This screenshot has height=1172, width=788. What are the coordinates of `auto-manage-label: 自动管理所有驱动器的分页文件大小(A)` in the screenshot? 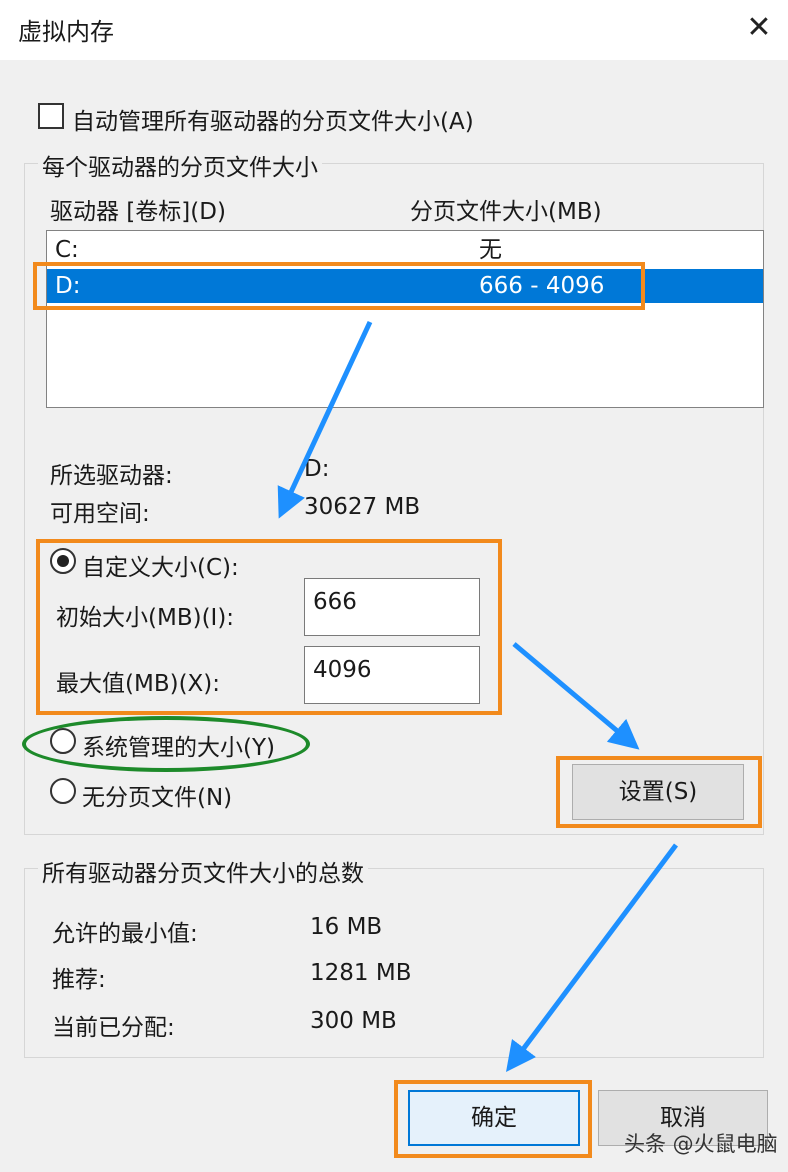 It's located at (273, 122).